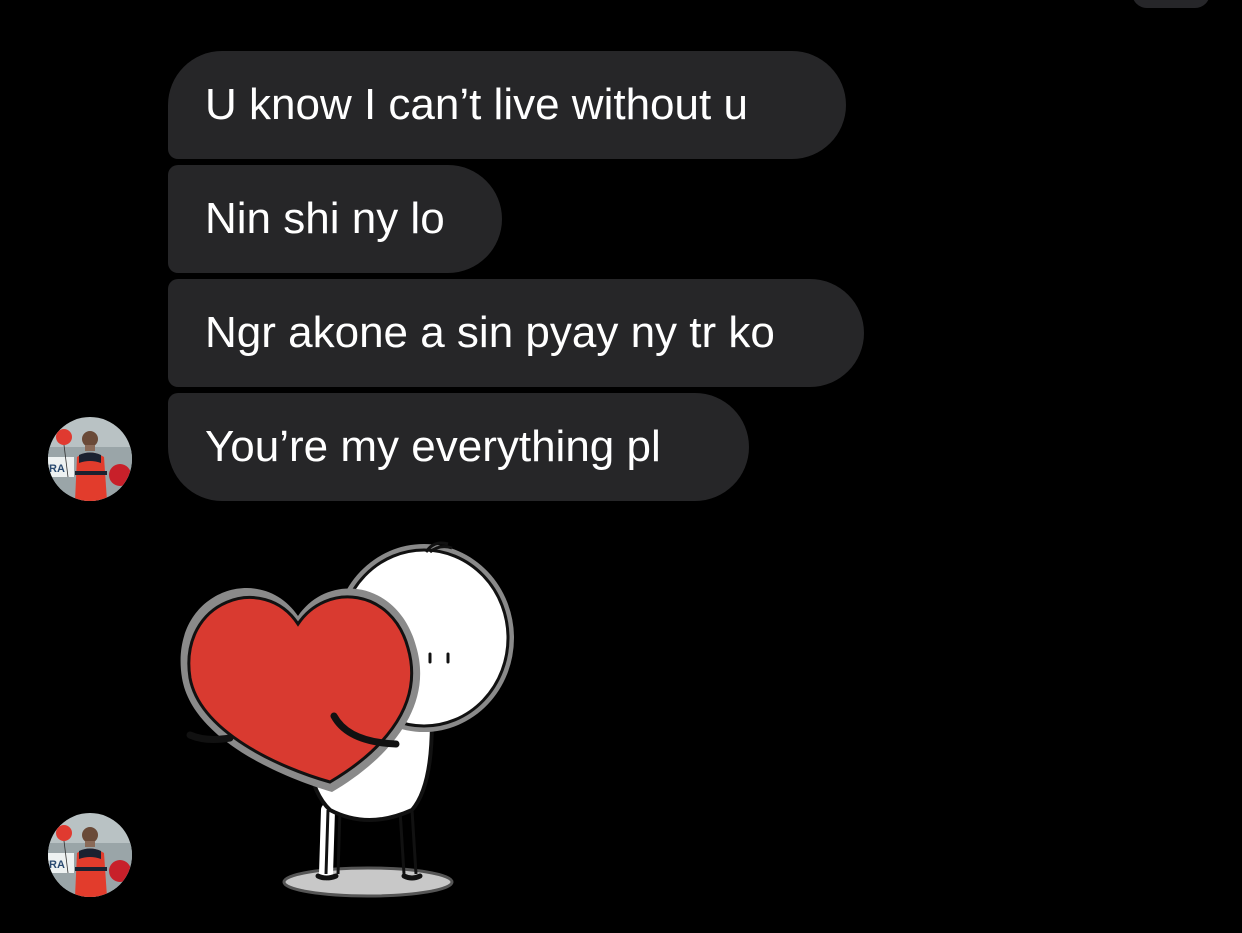 The image size is (1242, 933). I want to click on message-text: Ngr akone a sin pyay ny tr ko, so click(490, 332).